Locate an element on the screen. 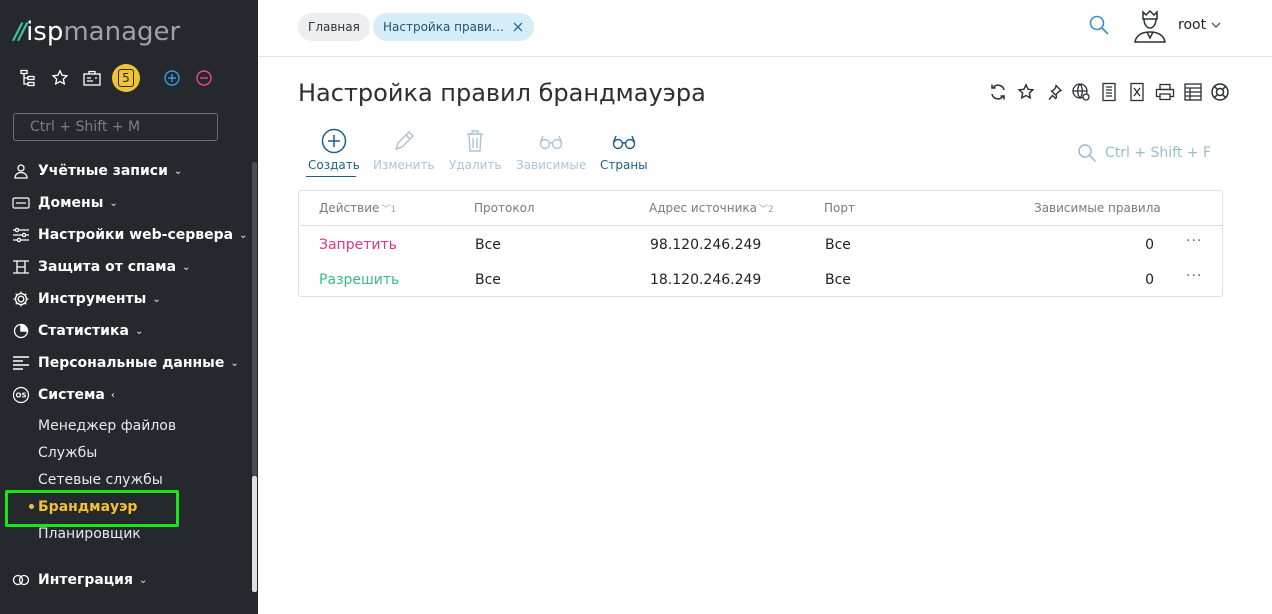 The height and width of the screenshot is (614, 1272). sidebar-toolbar: 5 is located at coordinates (120, 78).